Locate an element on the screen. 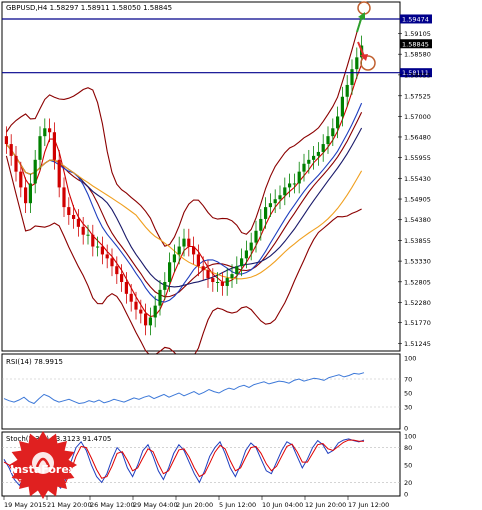 Image resolution: width=482 pixels, height=510 pixels. time-tick-label: 26 May 12:00 is located at coordinates (112, 505).